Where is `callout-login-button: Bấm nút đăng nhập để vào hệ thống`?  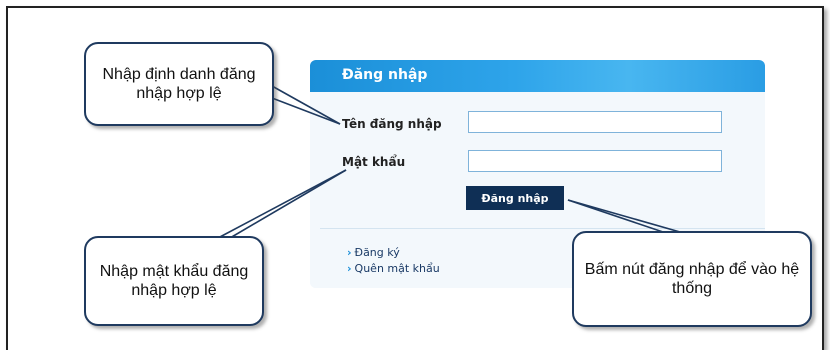 callout-login-button: Bấm nút đăng nhập để vào hệ thống is located at coordinates (692, 279).